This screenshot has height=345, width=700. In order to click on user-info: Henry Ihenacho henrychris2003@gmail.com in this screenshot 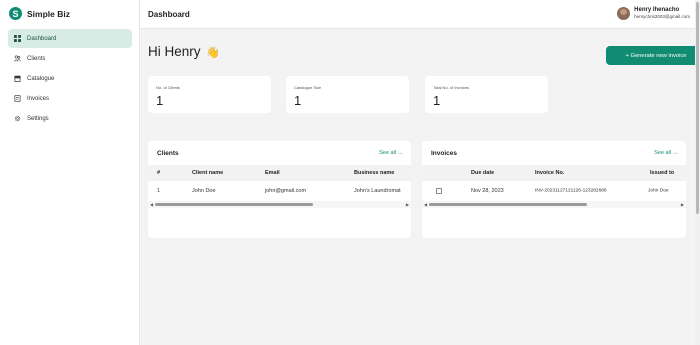, I will do `click(662, 13)`.